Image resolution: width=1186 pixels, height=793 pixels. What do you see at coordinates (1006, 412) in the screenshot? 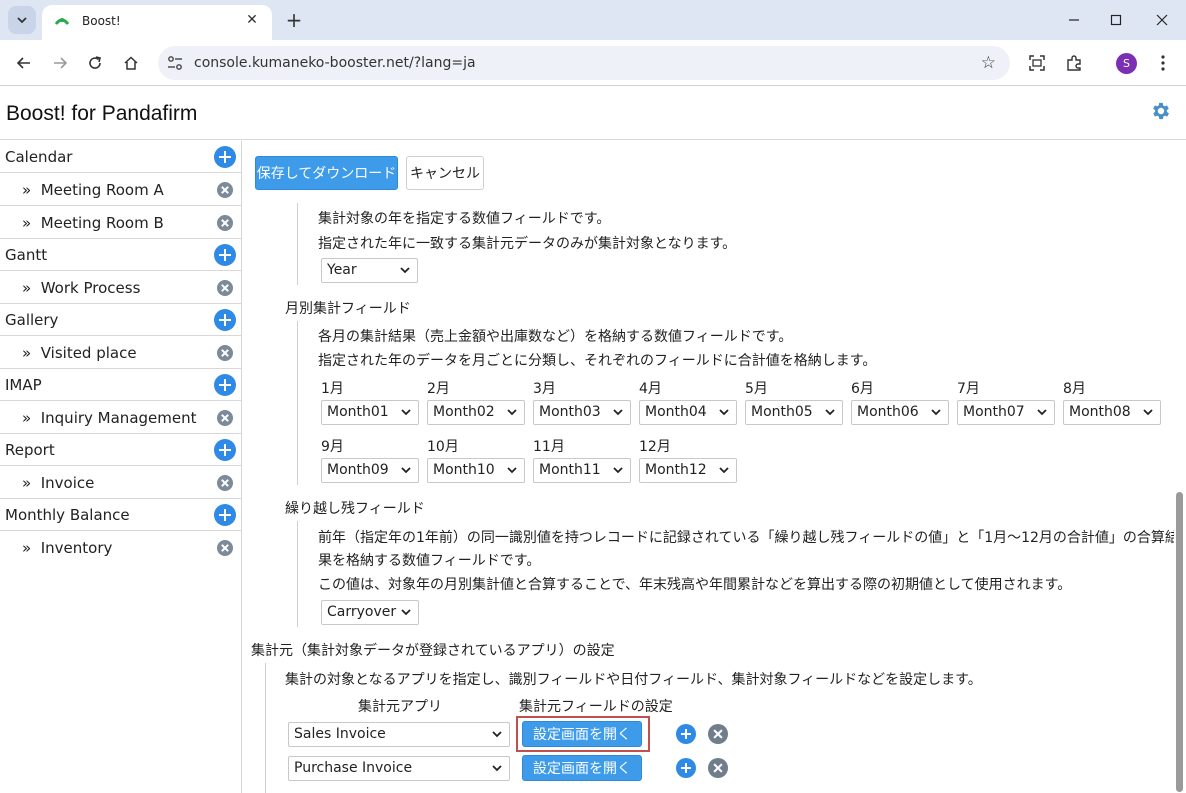
I see `month-field-select: Month07` at bounding box center [1006, 412].